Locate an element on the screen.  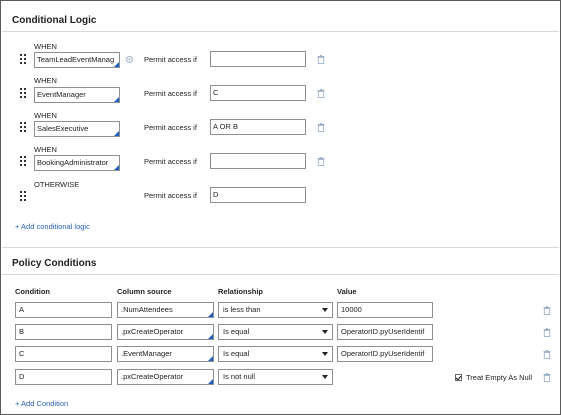
permit-access-input: C is located at coordinates (258, 93).